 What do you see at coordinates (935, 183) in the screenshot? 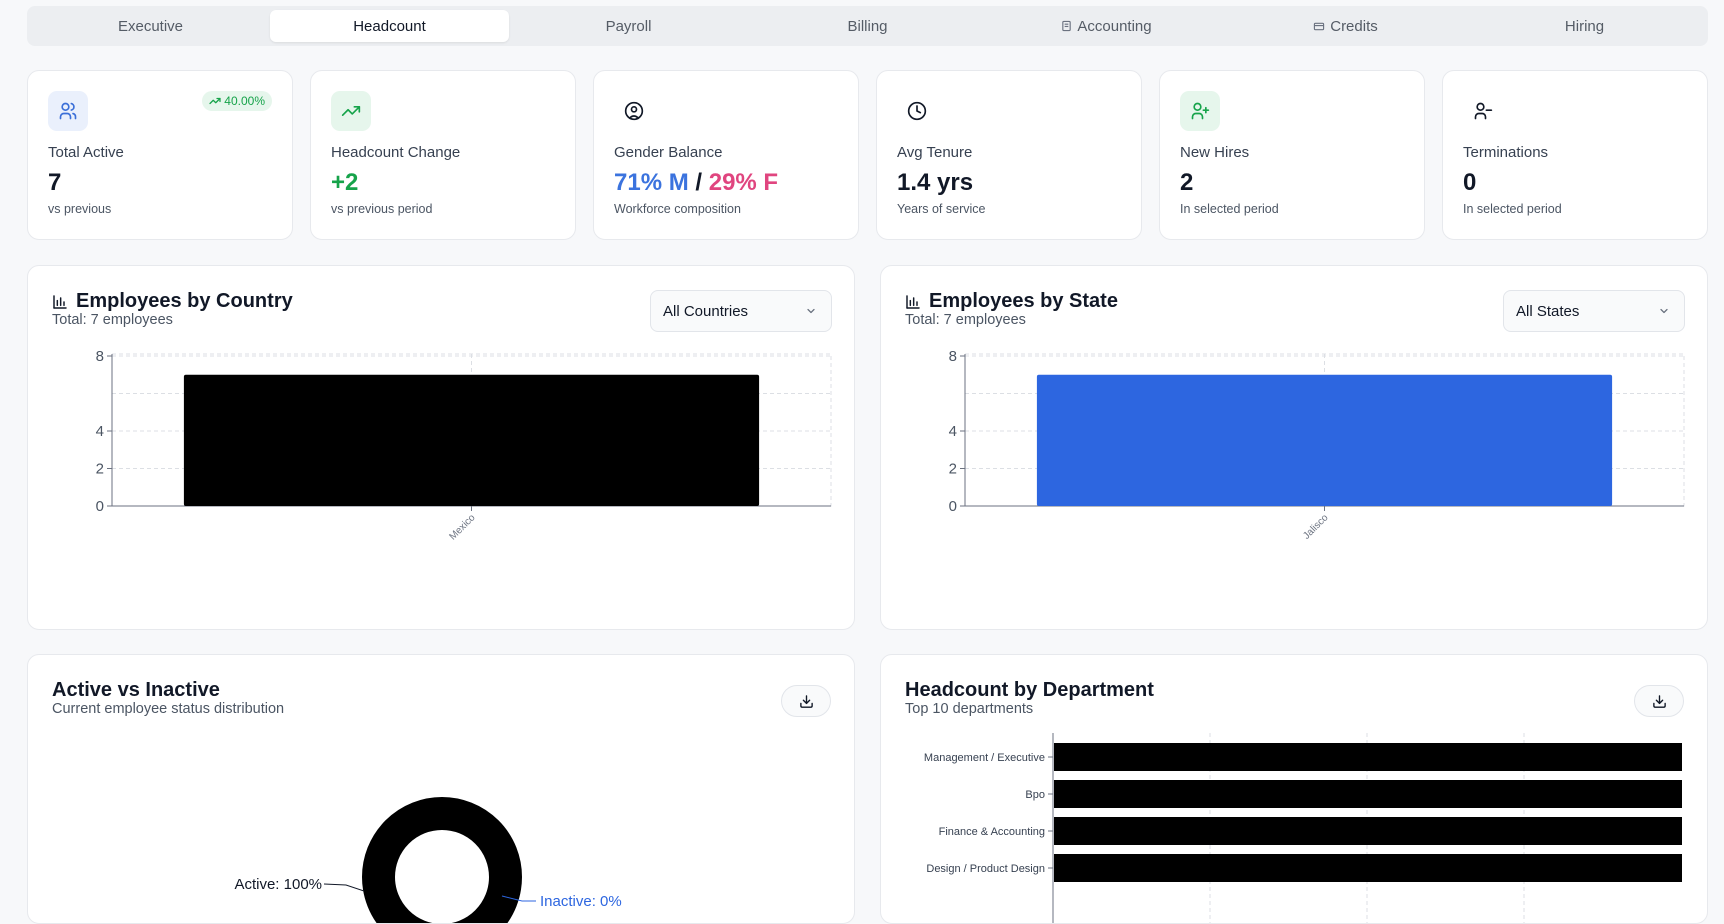
I see `kpi-value: 1.4 yrs` at bounding box center [935, 183].